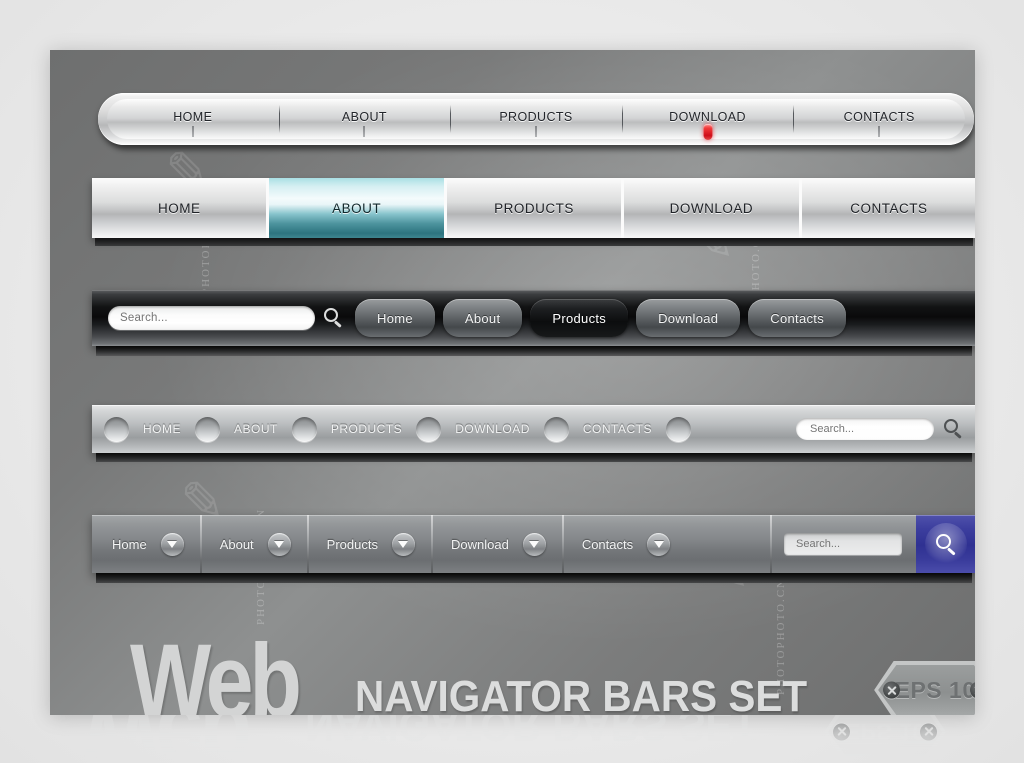 This screenshot has width=1024, height=763. I want to click on nav5-item-contacts: Contacts, so click(623, 544).